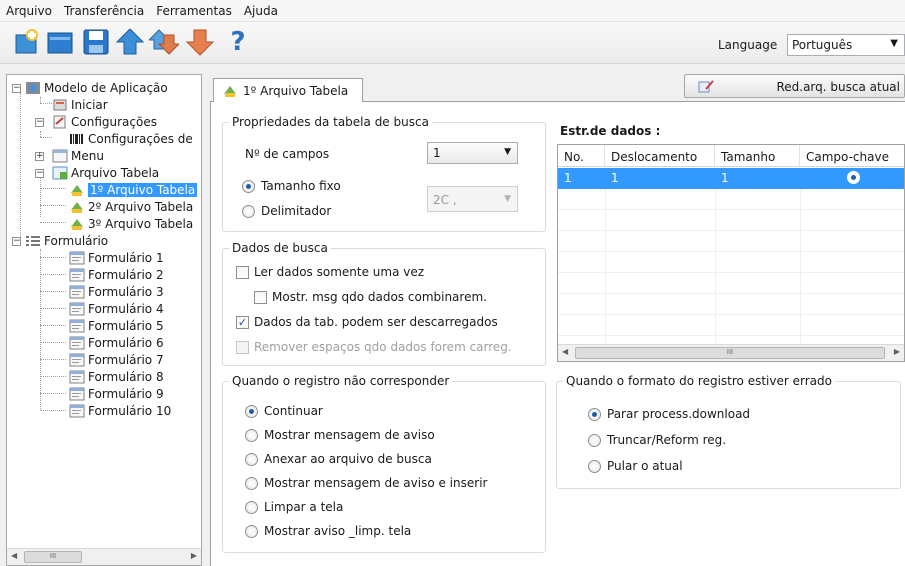  What do you see at coordinates (242, 322) in the screenshot?
I see `descarregados-checkbox: ✓` at bounding box center [242, 322].